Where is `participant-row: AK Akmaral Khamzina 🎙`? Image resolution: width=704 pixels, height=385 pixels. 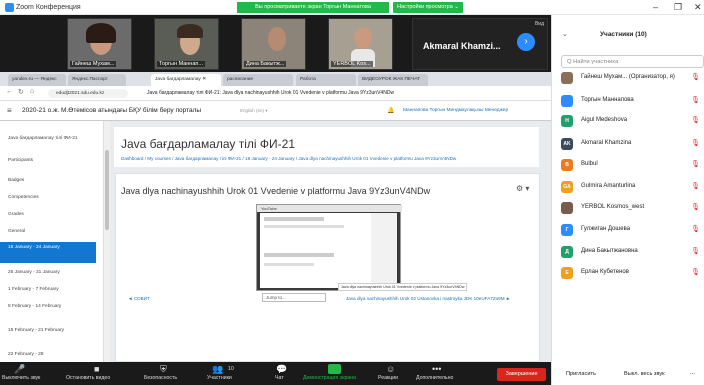
participant-row: AK Akmaral Khamzina 🎙 is located at coordinates (632, 144).